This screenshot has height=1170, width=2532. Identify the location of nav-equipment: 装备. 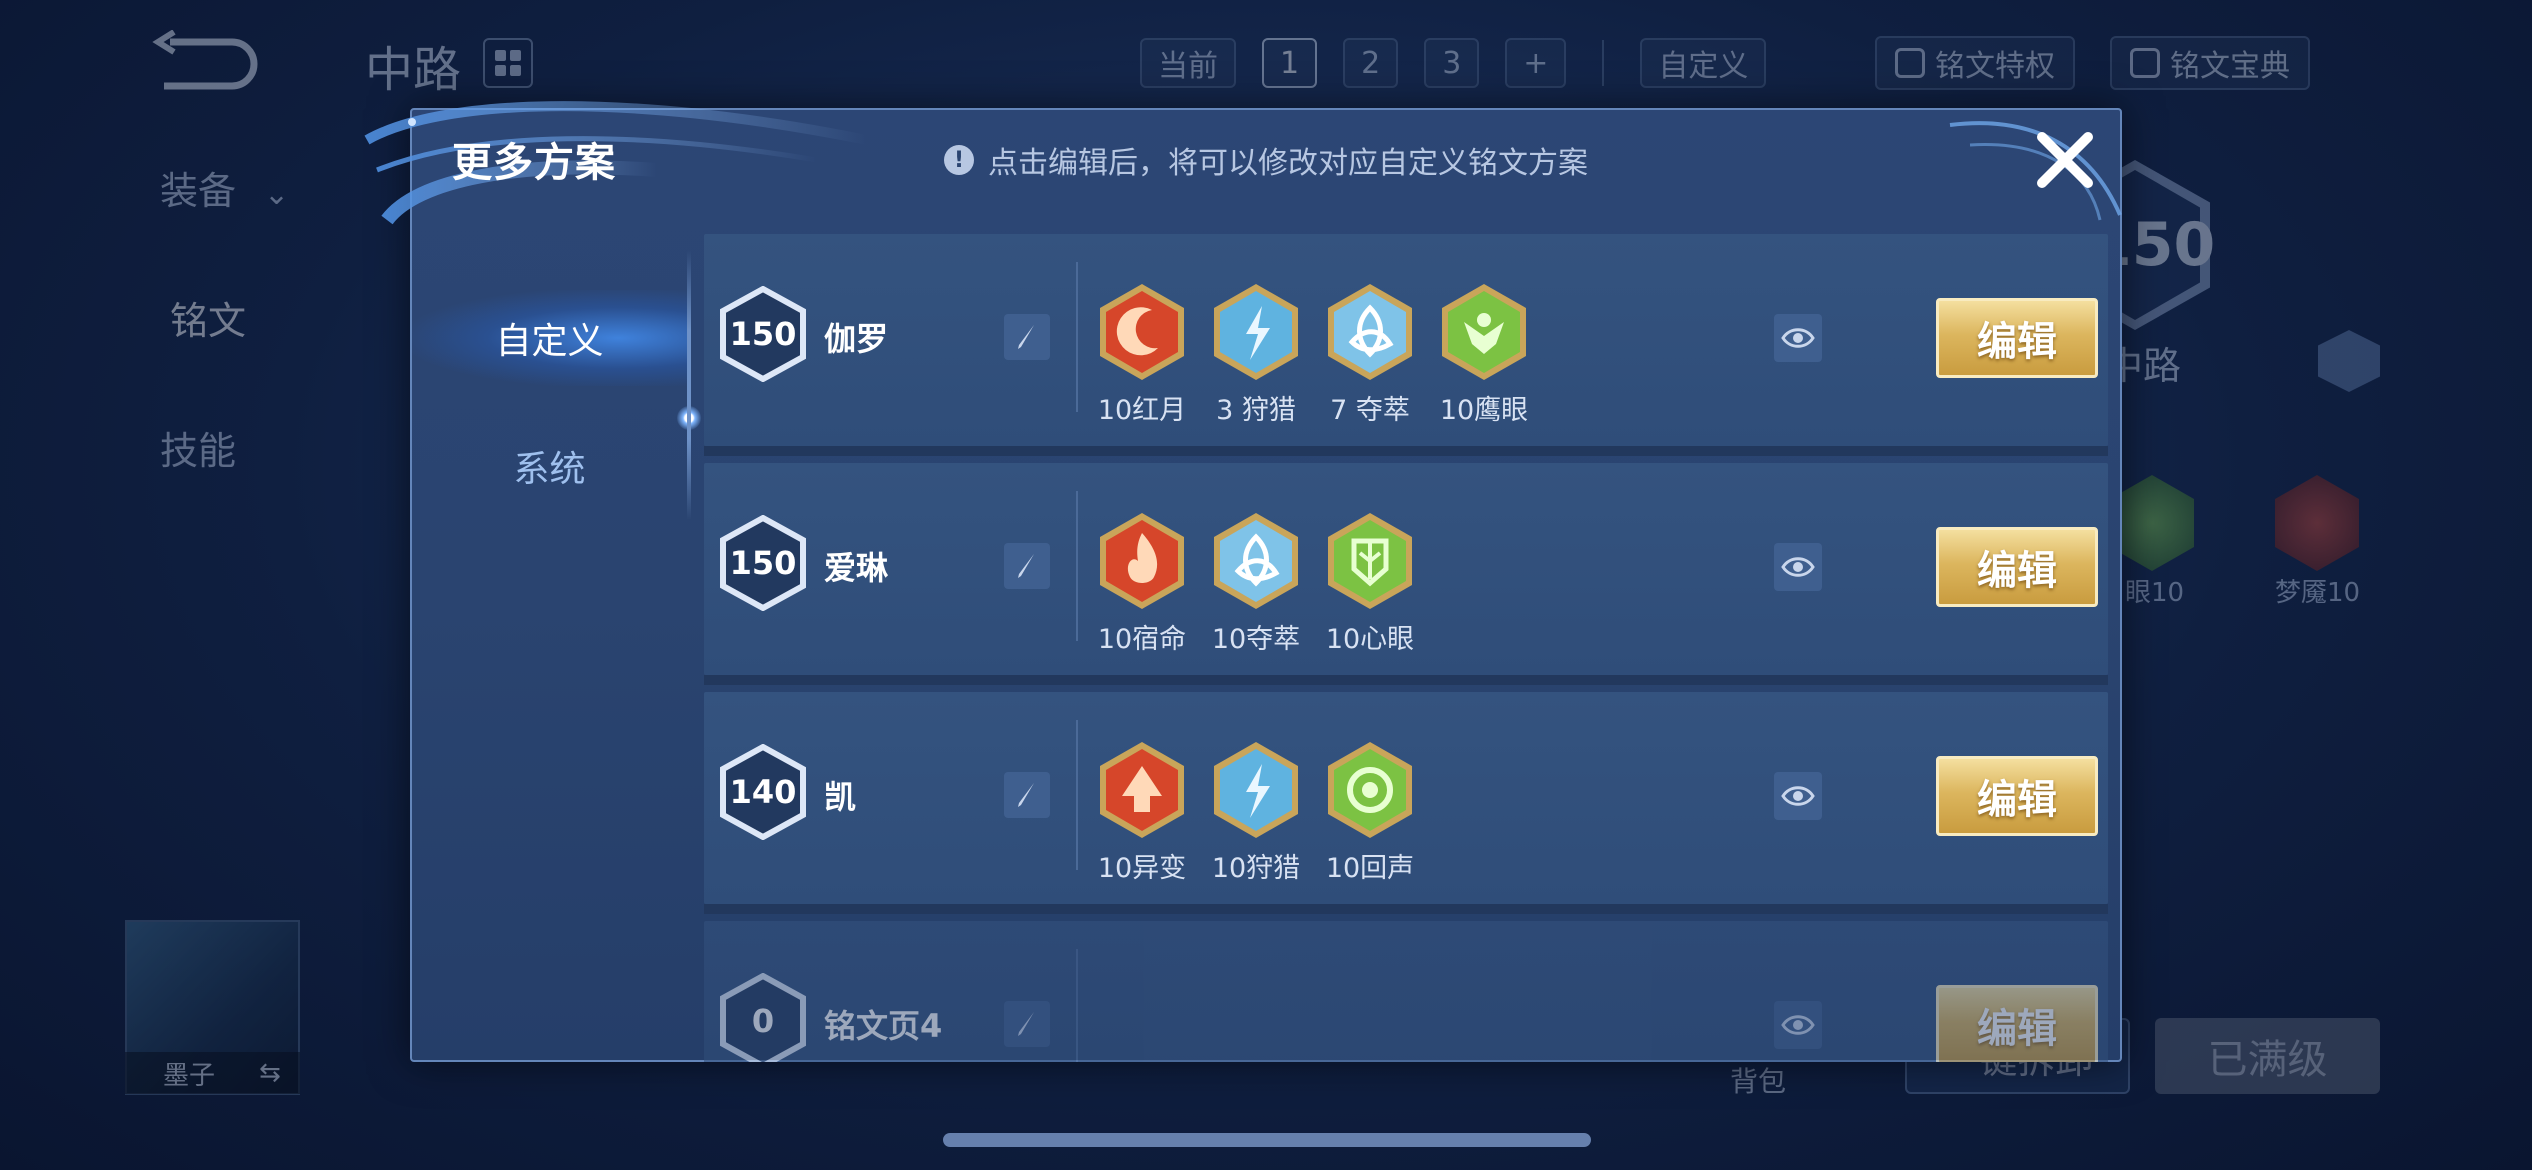
(224, 187).